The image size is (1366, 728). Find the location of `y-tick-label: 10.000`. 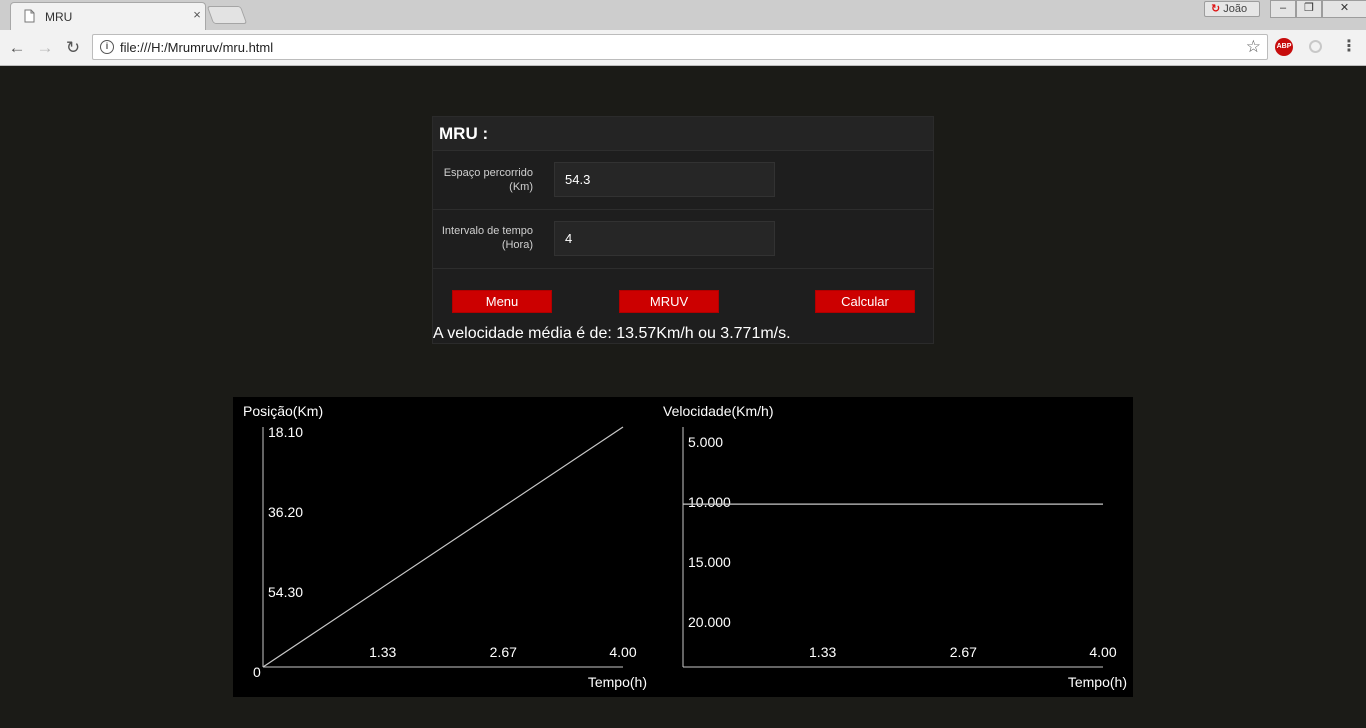

y-tick-label: 10.000 is located at coordinates (709, 502).